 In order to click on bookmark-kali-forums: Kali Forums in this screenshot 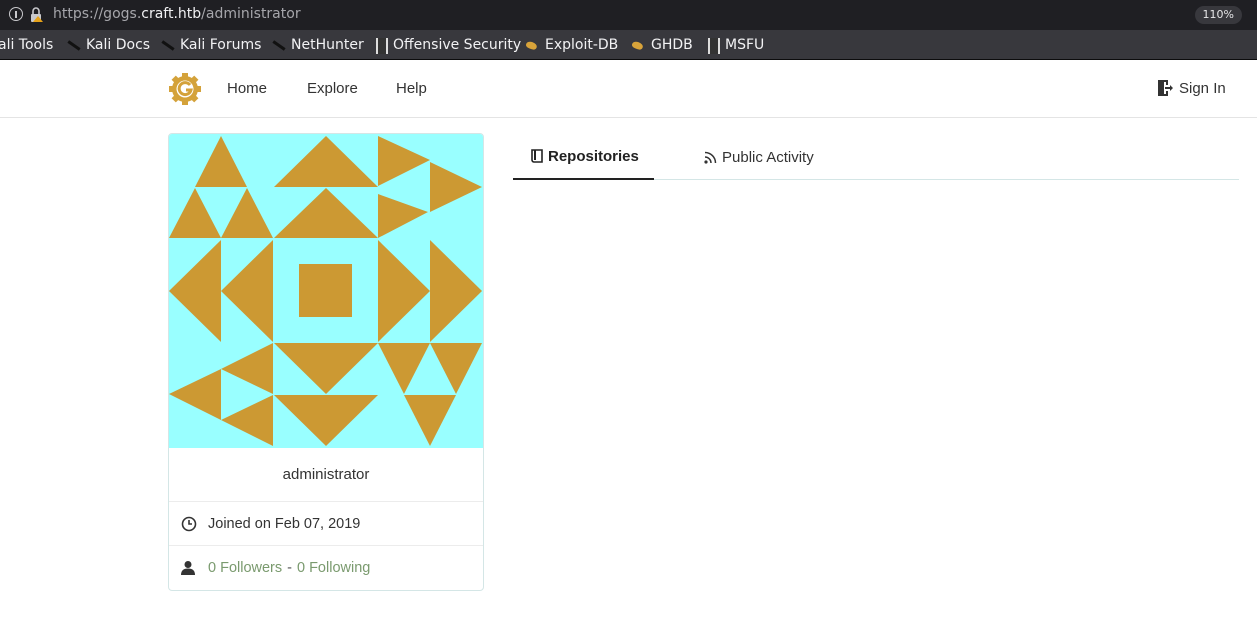, I will do `click(210, 45)`.